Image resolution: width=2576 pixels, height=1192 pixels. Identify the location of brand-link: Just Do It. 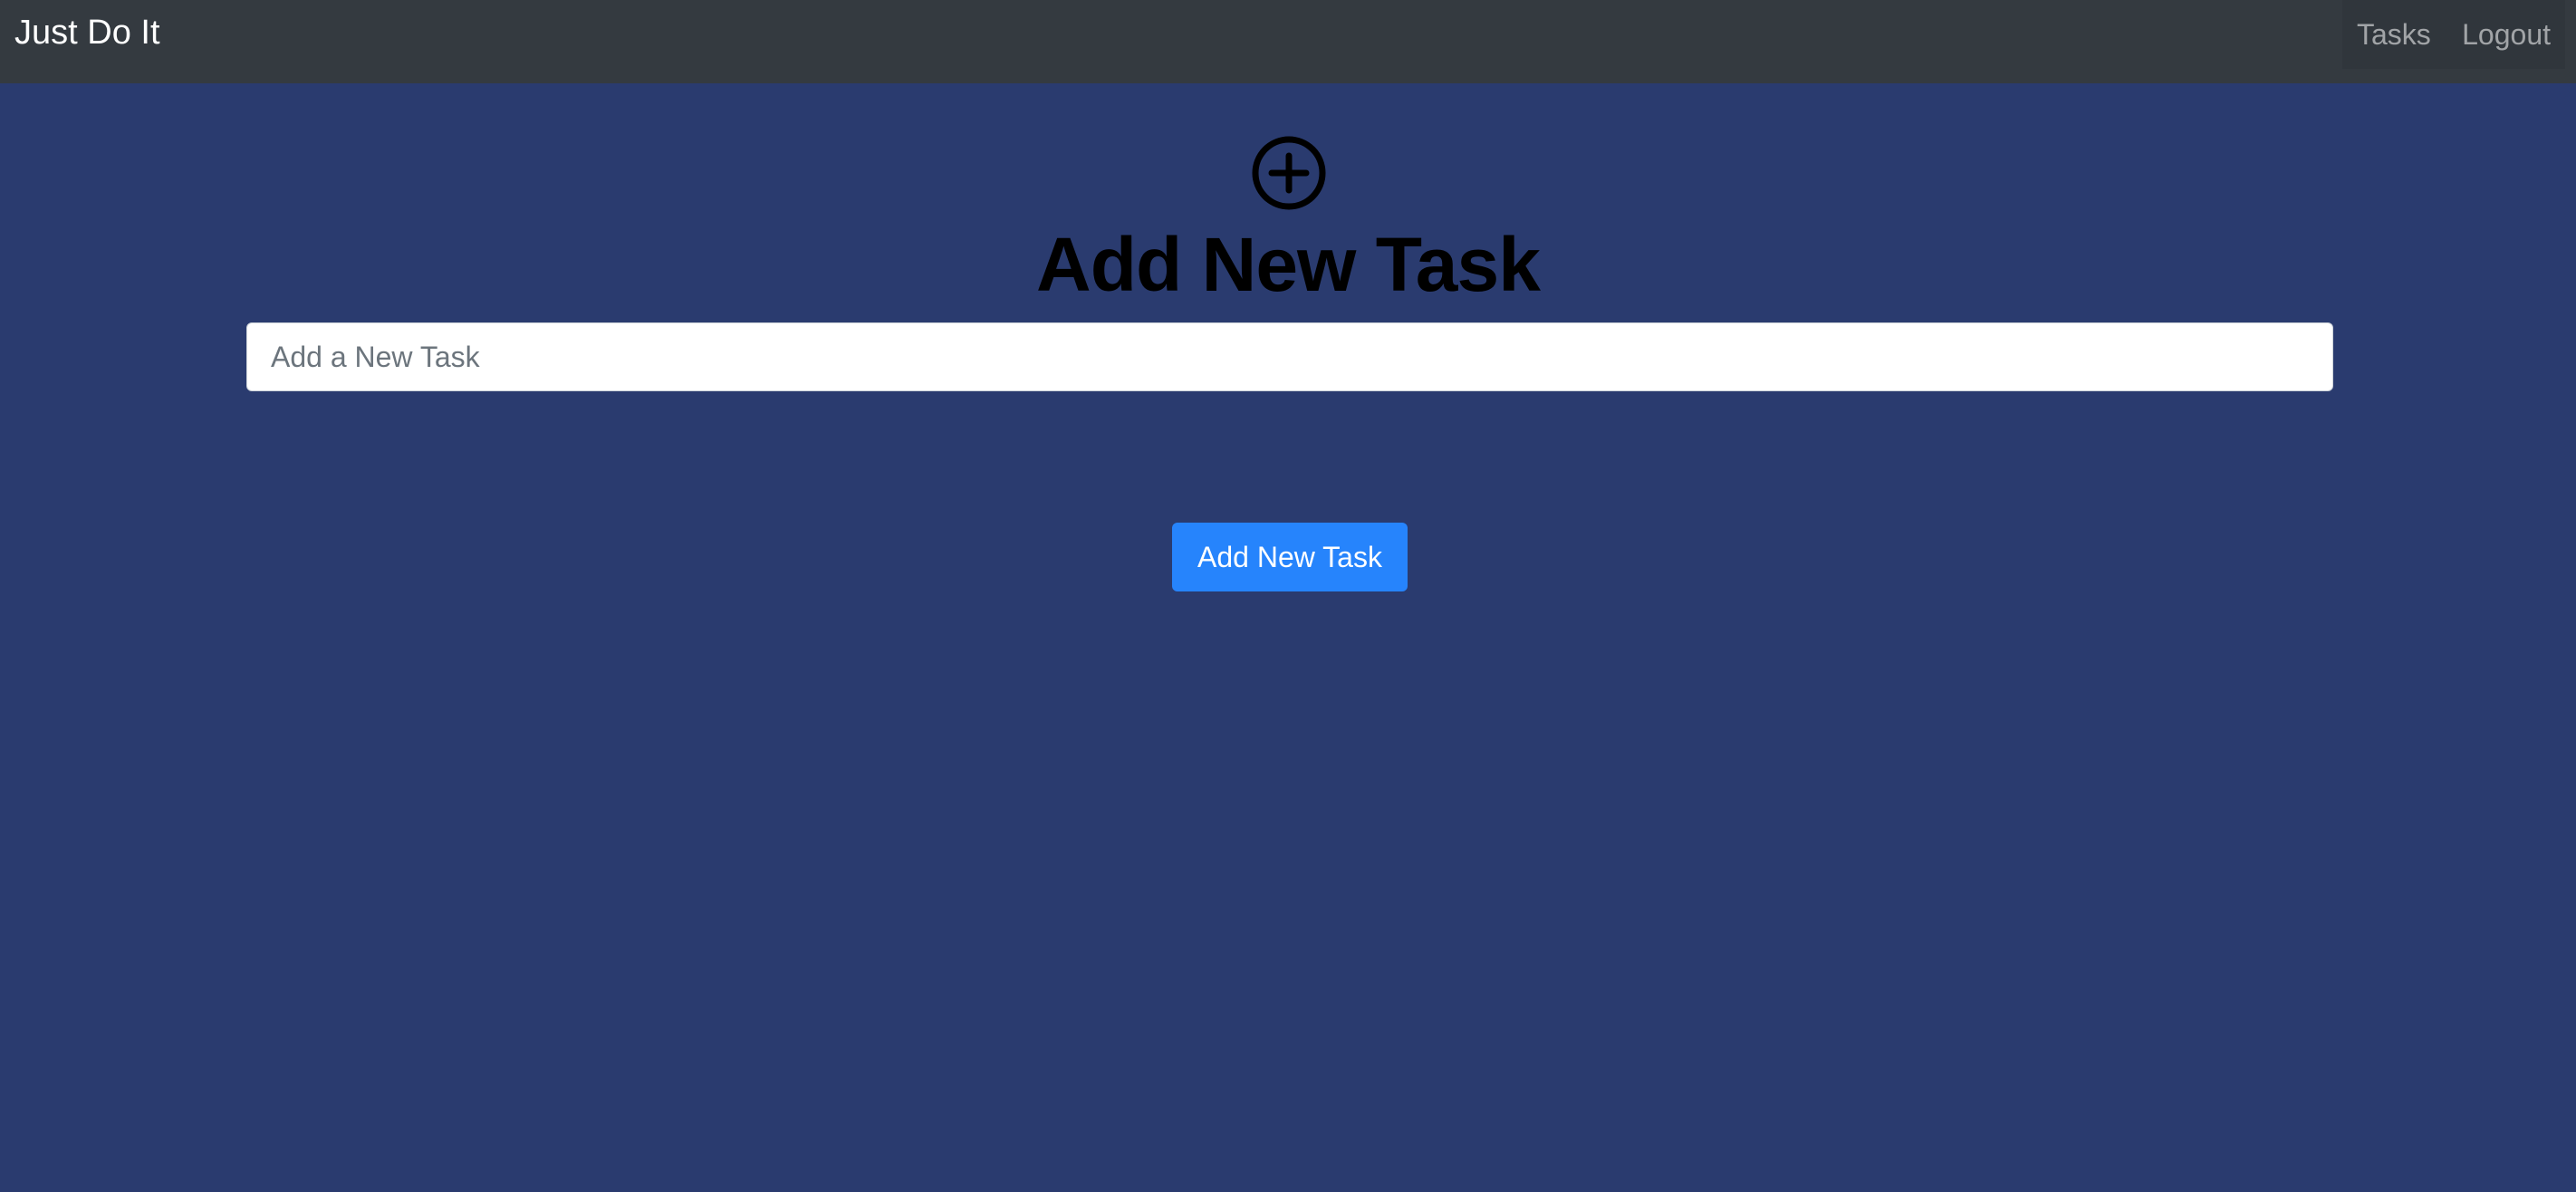
(87, 33).